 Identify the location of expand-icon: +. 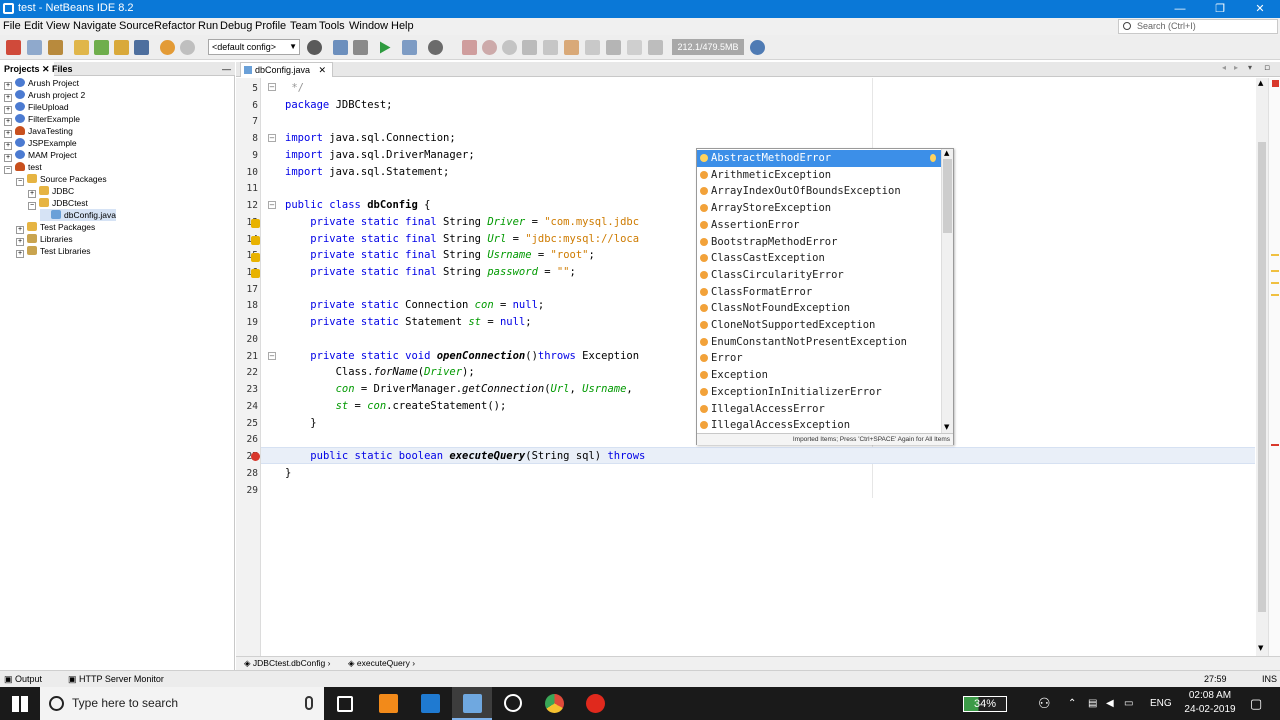
(20, 254).